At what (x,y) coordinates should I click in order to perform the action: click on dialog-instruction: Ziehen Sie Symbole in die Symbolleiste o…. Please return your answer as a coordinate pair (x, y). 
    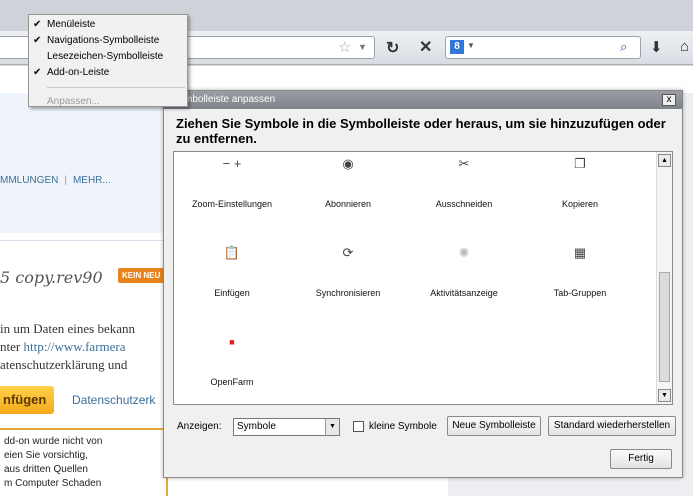
    Looking at the image, I should click on (421, 131).